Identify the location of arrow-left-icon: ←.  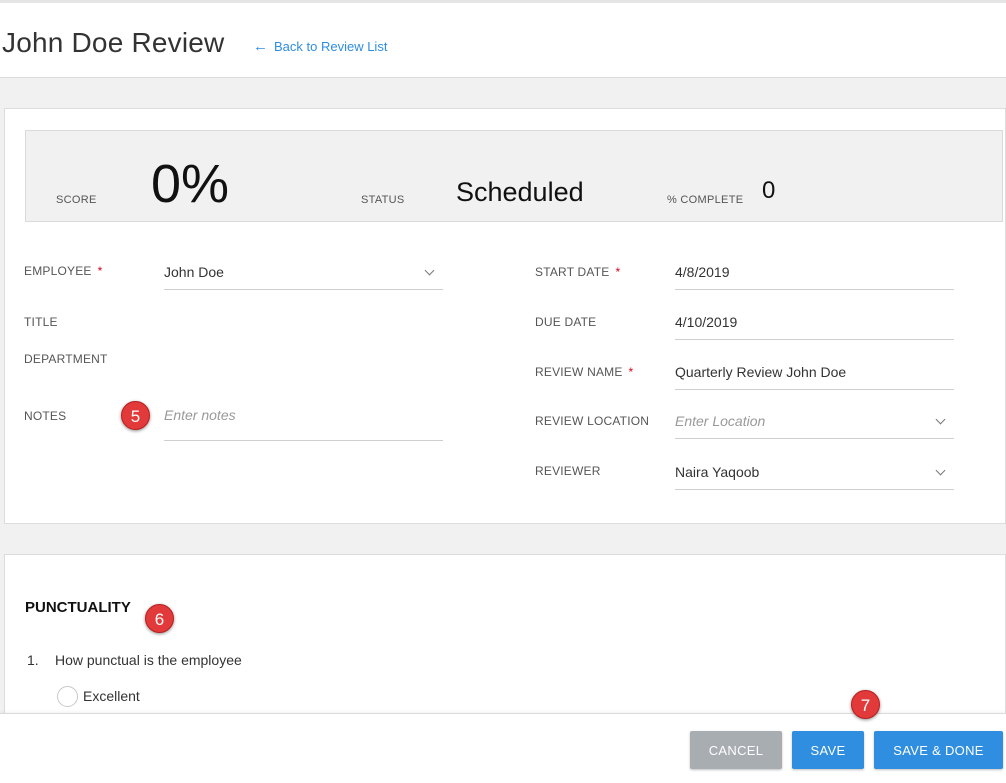
(260, 46).